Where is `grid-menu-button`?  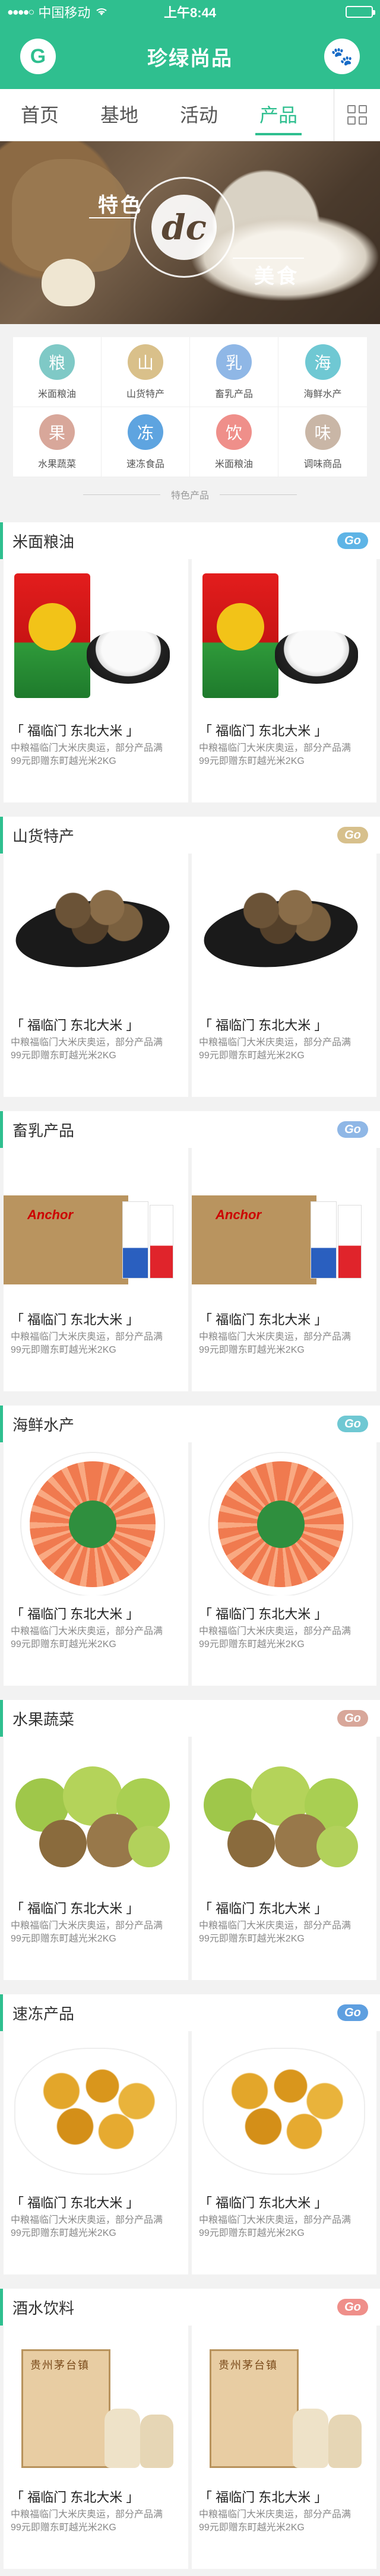
grid-menu-button is located at coordinates (357, 114).